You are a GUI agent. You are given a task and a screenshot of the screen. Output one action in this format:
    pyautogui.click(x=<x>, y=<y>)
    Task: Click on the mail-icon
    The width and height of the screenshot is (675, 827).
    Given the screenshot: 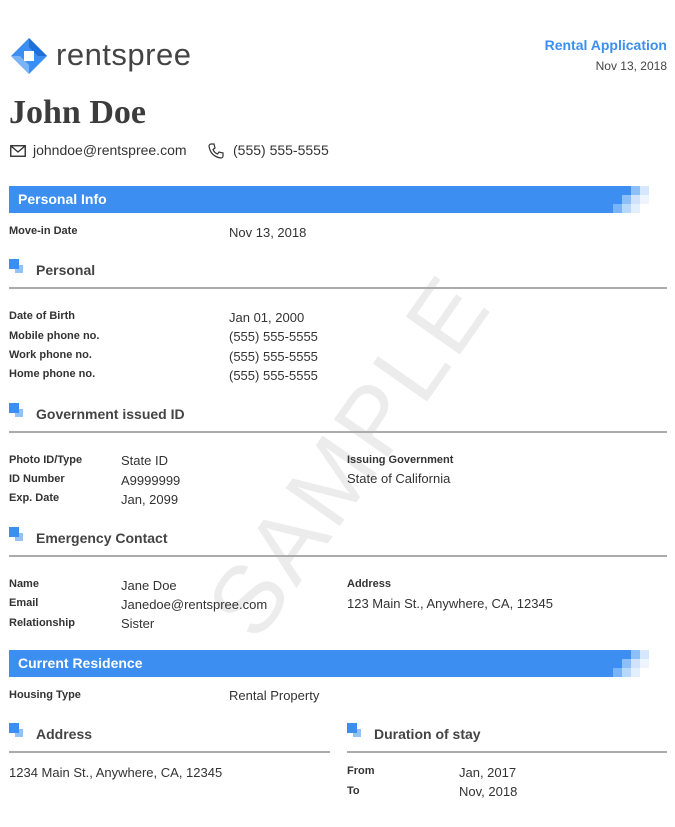 What is the action you would take?
    pyautogui.click(x=18, y=151)
    